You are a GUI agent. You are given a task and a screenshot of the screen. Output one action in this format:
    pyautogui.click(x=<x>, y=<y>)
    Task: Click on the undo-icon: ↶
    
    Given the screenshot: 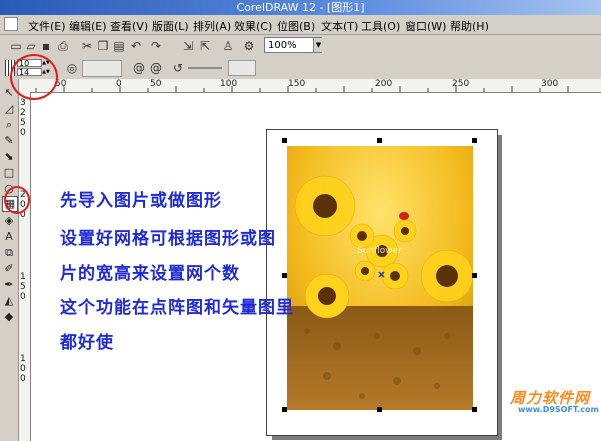 What is the action you would take?
    pyautogui.click(x=136, y=46)
    